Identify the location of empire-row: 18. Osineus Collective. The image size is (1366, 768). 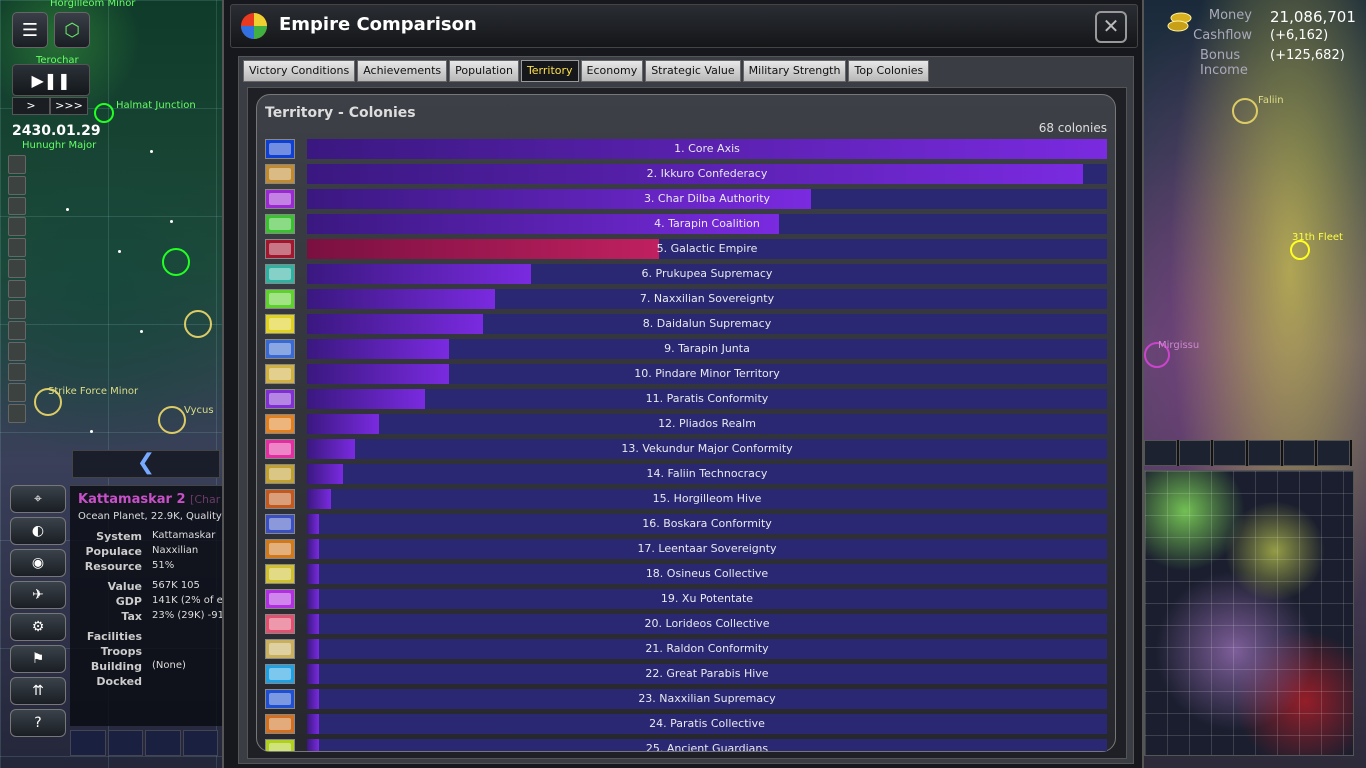
(688, 575).